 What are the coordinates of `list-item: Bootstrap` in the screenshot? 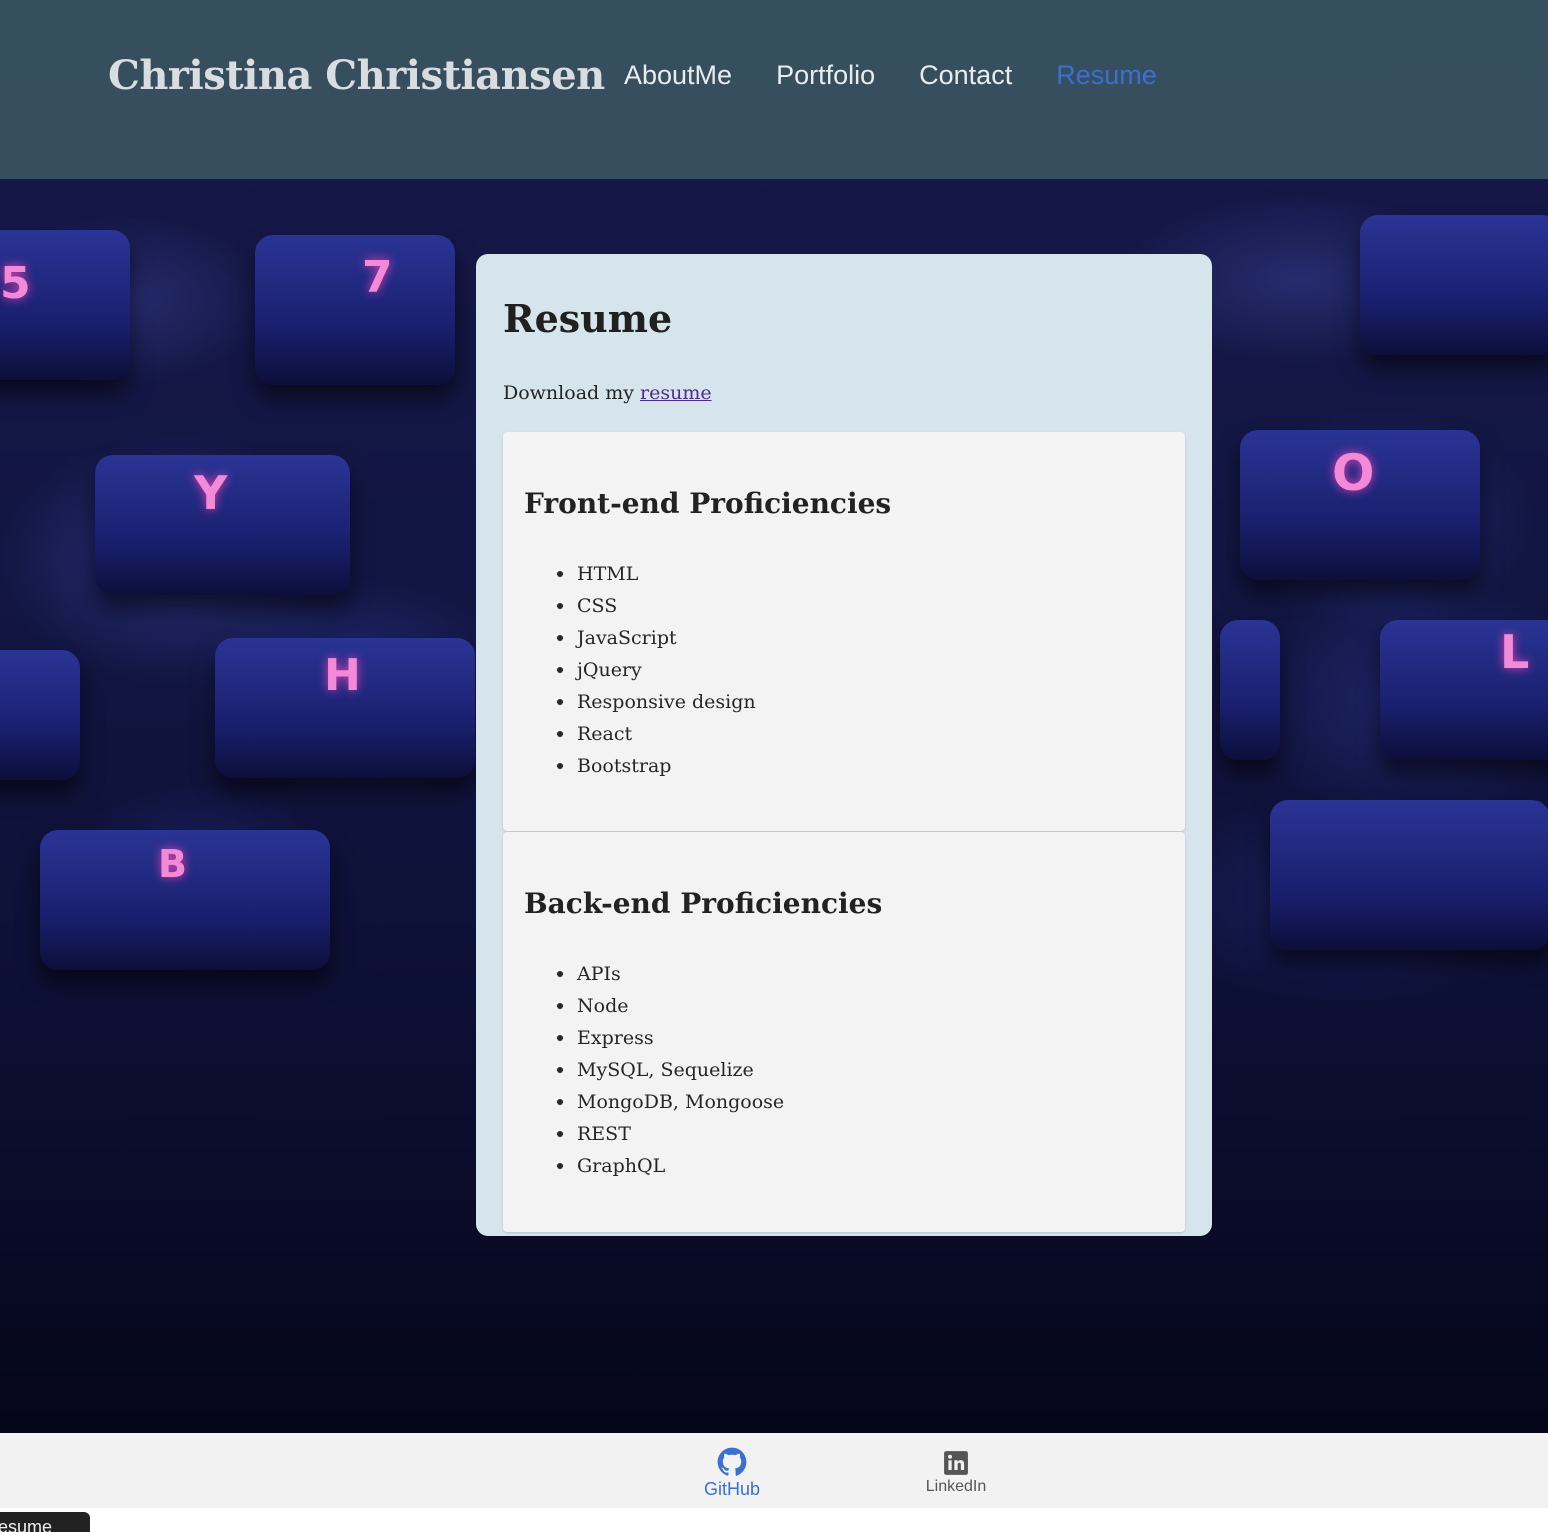 It's located at (656, 766).